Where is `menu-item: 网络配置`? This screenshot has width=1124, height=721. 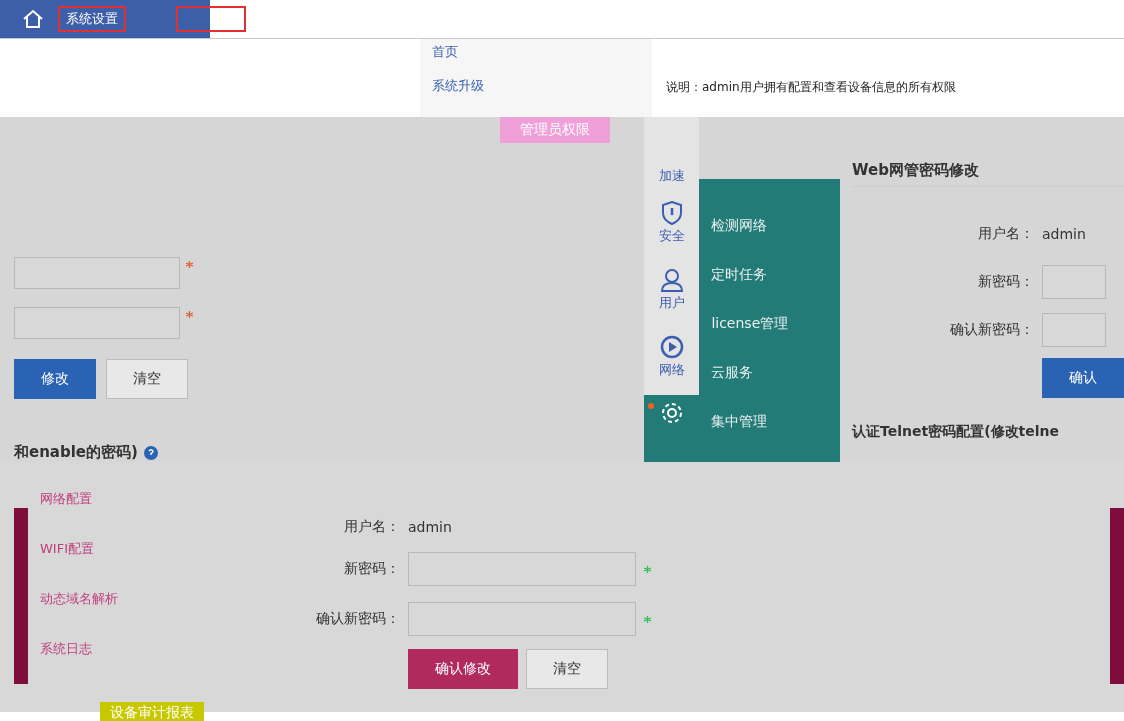
menu-item: 网络配置 is located at coordinates (110, 499).